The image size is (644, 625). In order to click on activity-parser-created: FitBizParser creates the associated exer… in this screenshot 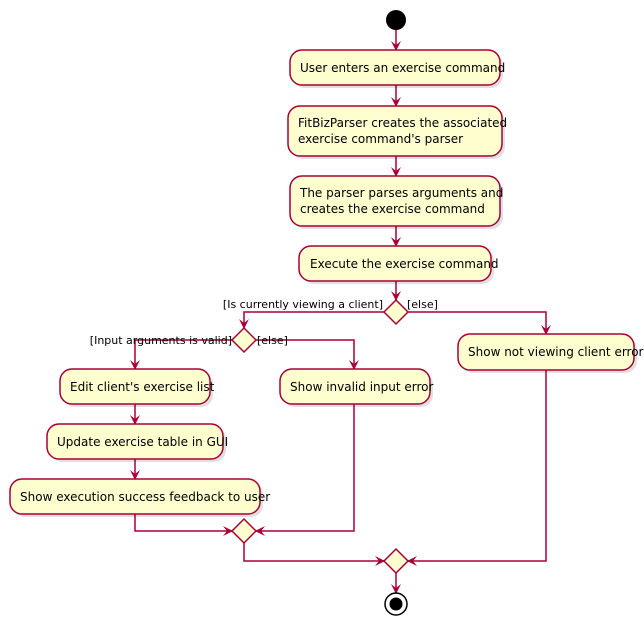, I will do `click(397, 132)`.